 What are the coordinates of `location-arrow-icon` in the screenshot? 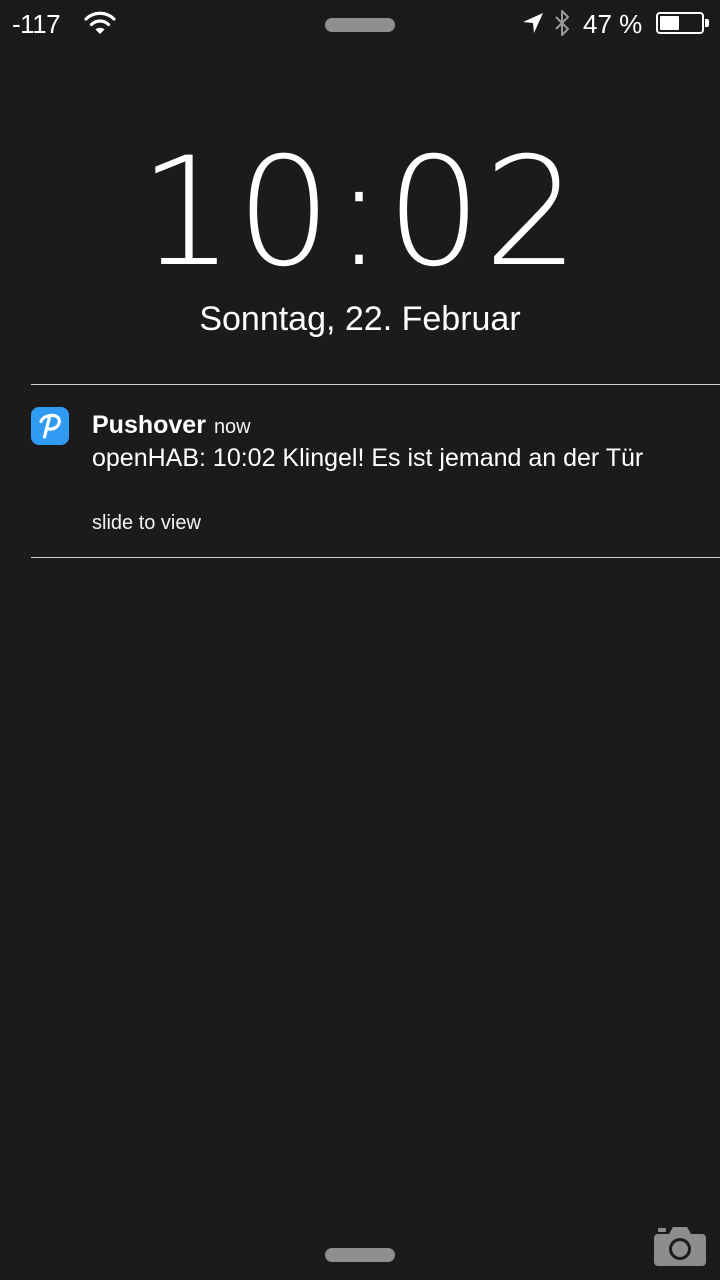 It's located at (533, 23).